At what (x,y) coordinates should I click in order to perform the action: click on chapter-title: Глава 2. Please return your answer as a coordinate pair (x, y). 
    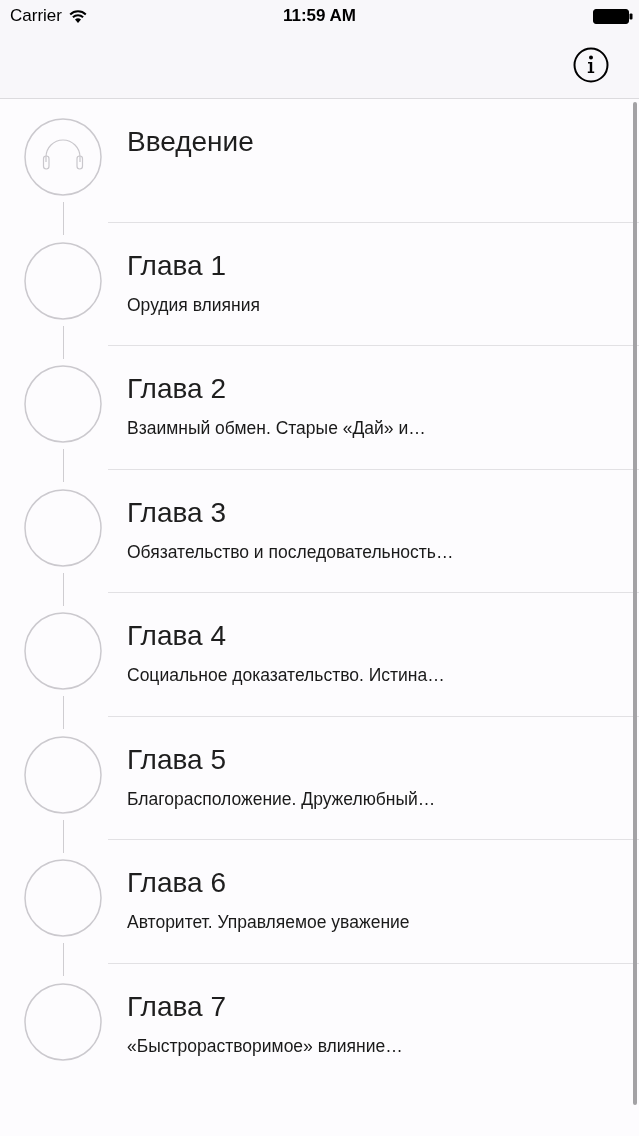
    Looking at the image, I should click on (176, 389).